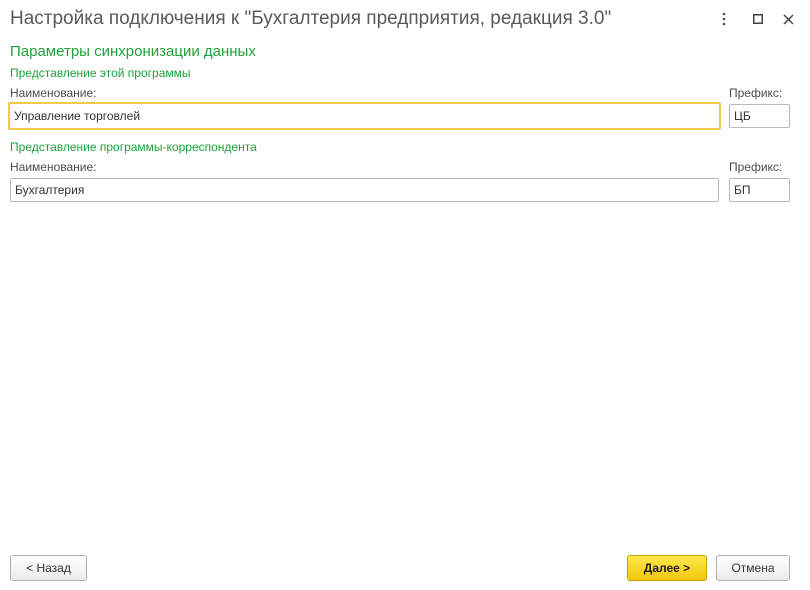 The image size is (810, 590). Describe the element at coordinates (53, 93) in the screenshot. I see `this-program-name-label: Наименование:` at that location.